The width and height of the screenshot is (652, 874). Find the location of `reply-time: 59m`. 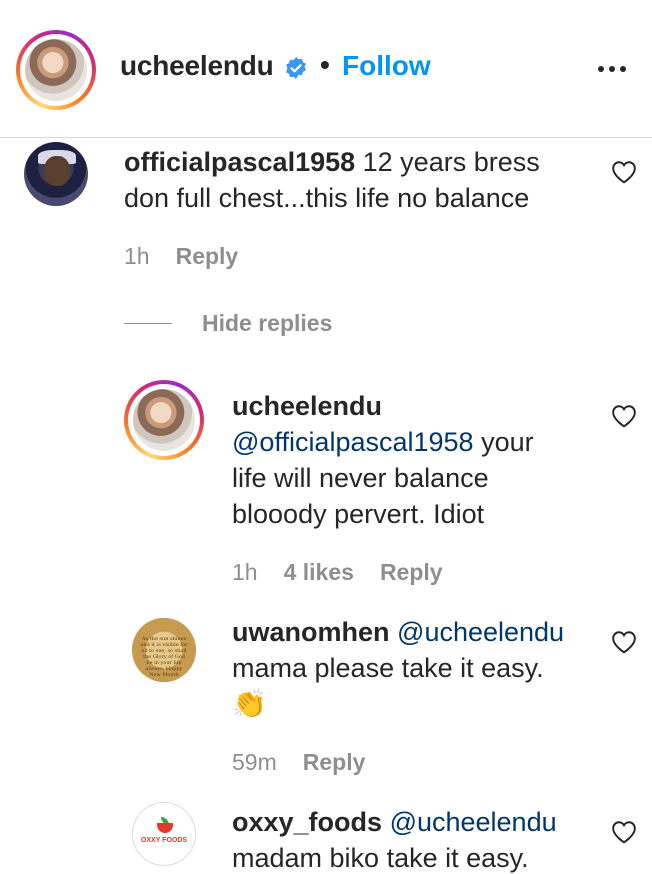

reply-time: 59m is located at coordinates (254, 762).